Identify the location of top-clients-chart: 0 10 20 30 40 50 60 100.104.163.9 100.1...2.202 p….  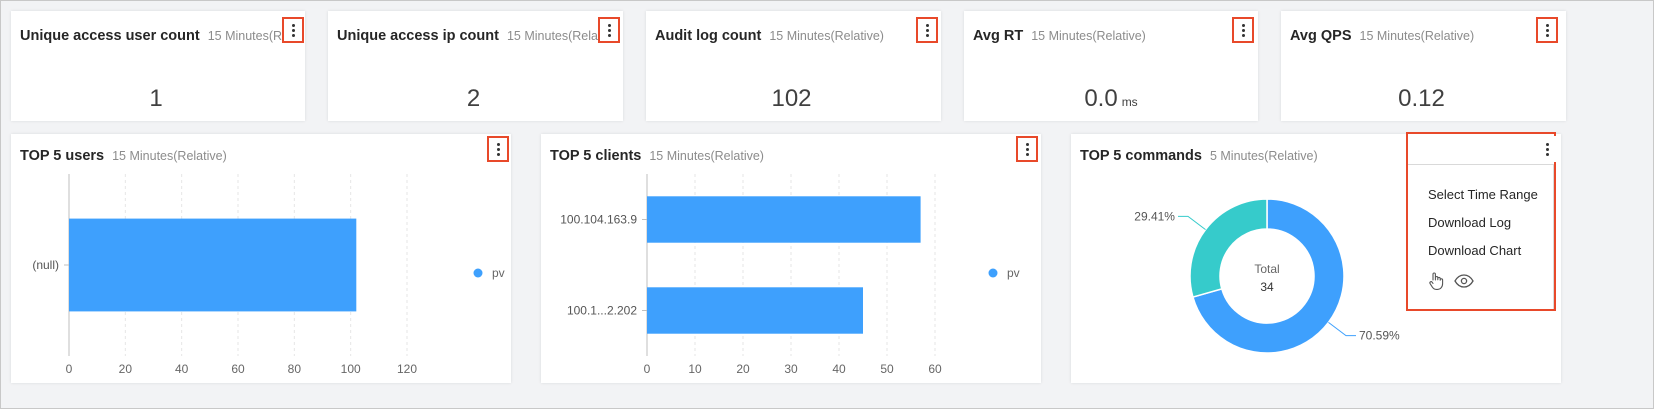
(790, 275).